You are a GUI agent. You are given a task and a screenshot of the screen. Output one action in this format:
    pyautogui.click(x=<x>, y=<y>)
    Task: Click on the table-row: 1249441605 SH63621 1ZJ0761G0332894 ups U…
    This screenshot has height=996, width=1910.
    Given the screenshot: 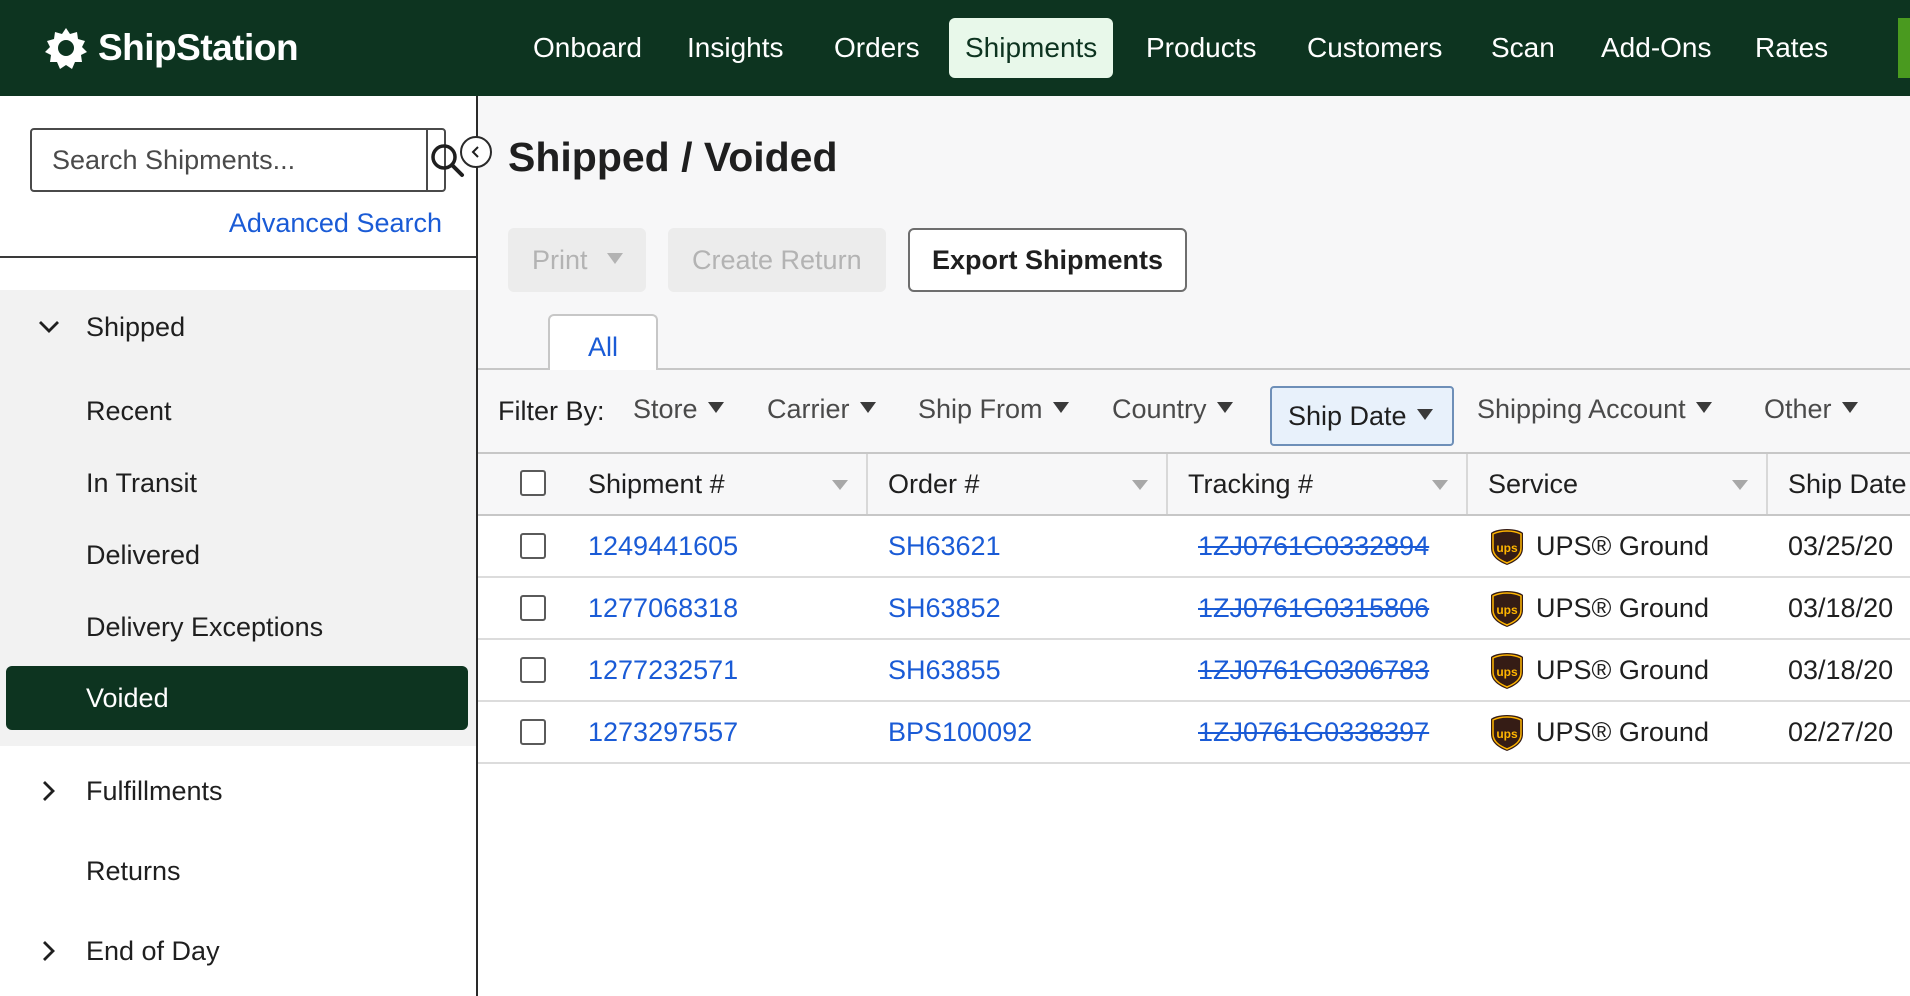 What is the action you would take?
    pyautogui.click(x=1194, y=547)
    